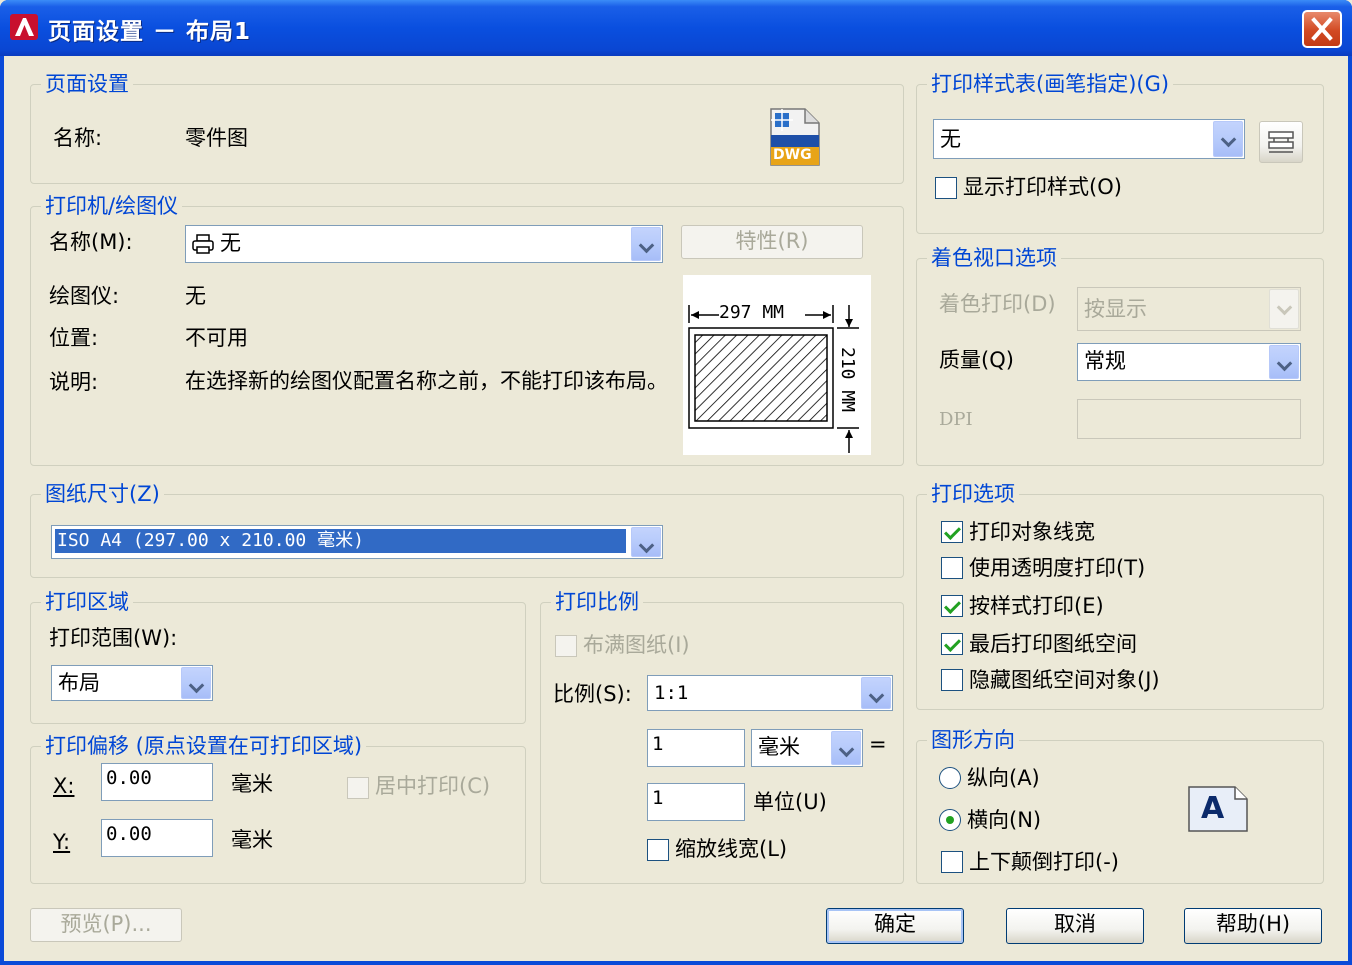 The image size is (1352, 965). I want to click on show-plot-styles-label: 显示打印样式(O), so click(1042, 187).